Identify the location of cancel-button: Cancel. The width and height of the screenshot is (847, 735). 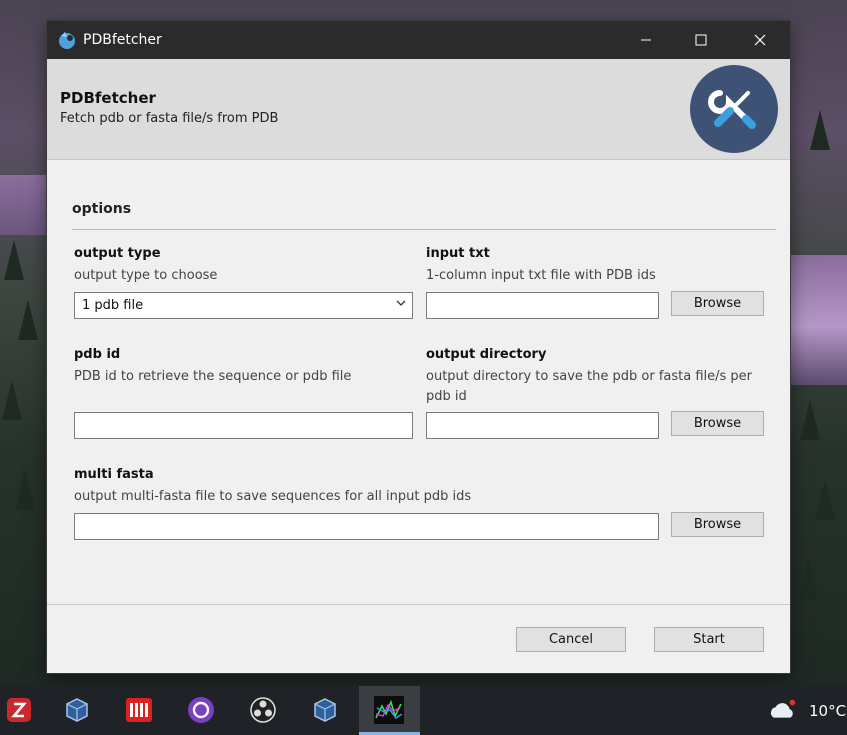
(571, 639).